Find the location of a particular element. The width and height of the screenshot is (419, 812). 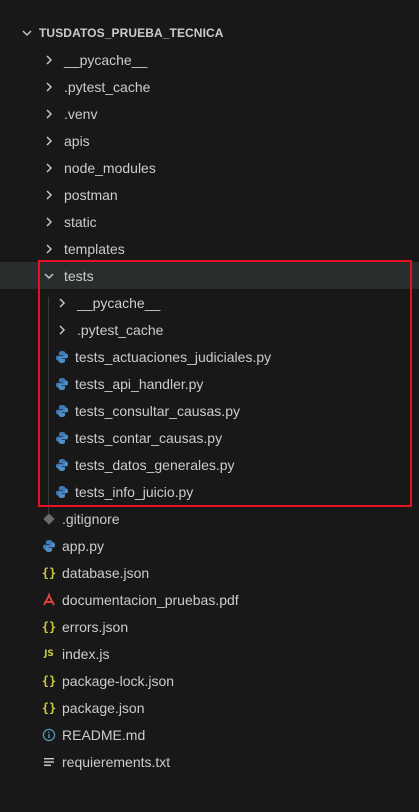

item-label: requierements.txt is located at coordinates (116, 761).